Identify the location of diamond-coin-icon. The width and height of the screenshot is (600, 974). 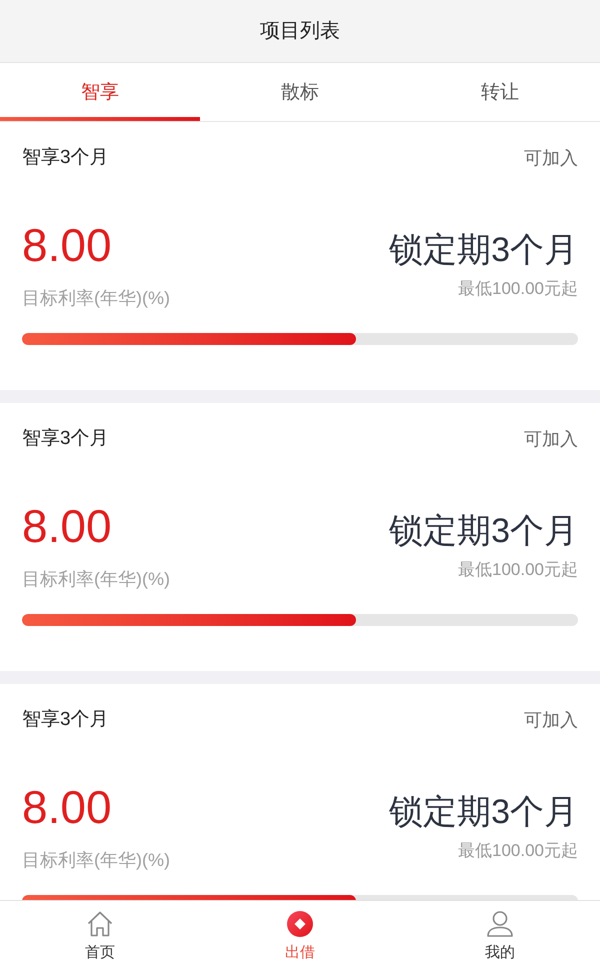
(300, 924).